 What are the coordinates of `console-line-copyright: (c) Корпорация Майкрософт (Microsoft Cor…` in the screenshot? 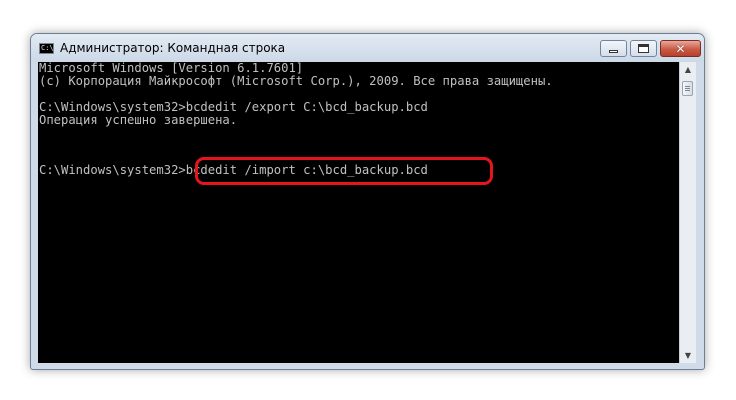 It's located at (296, 81).